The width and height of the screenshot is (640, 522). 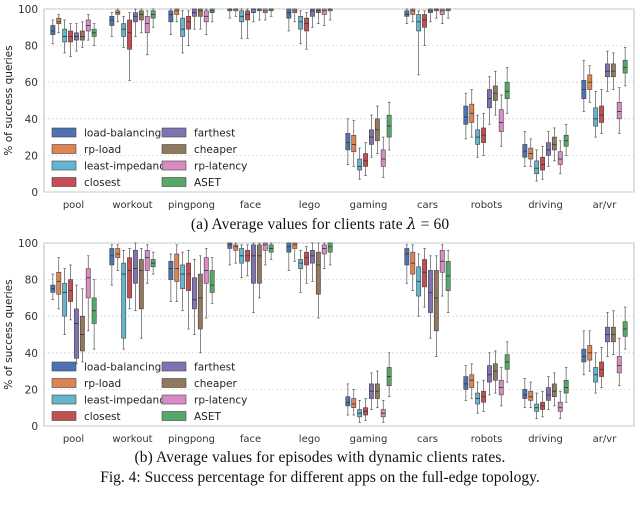 What do you see at coordinates (250, 205) in the screenshot?
I see `x-tick-label: face` at bounding box center [250, 205].